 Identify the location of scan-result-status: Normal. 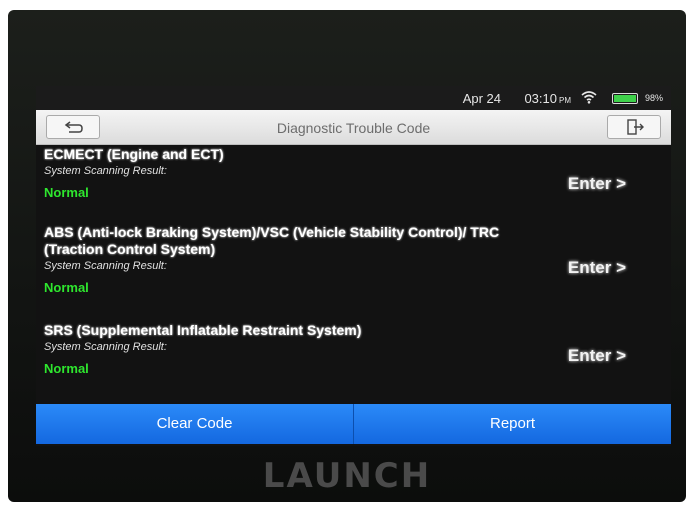
(66, 287).